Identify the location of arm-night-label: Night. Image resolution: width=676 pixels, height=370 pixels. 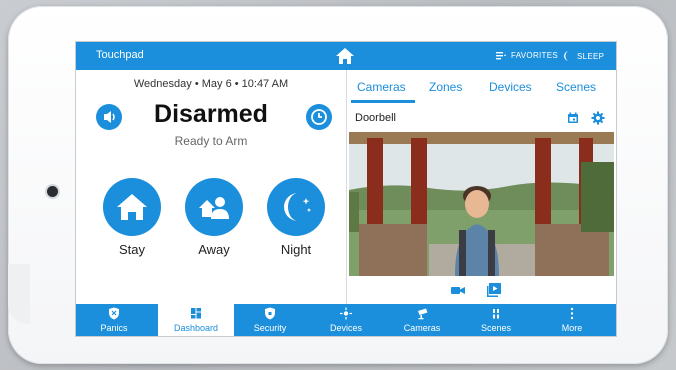
(296, 249).